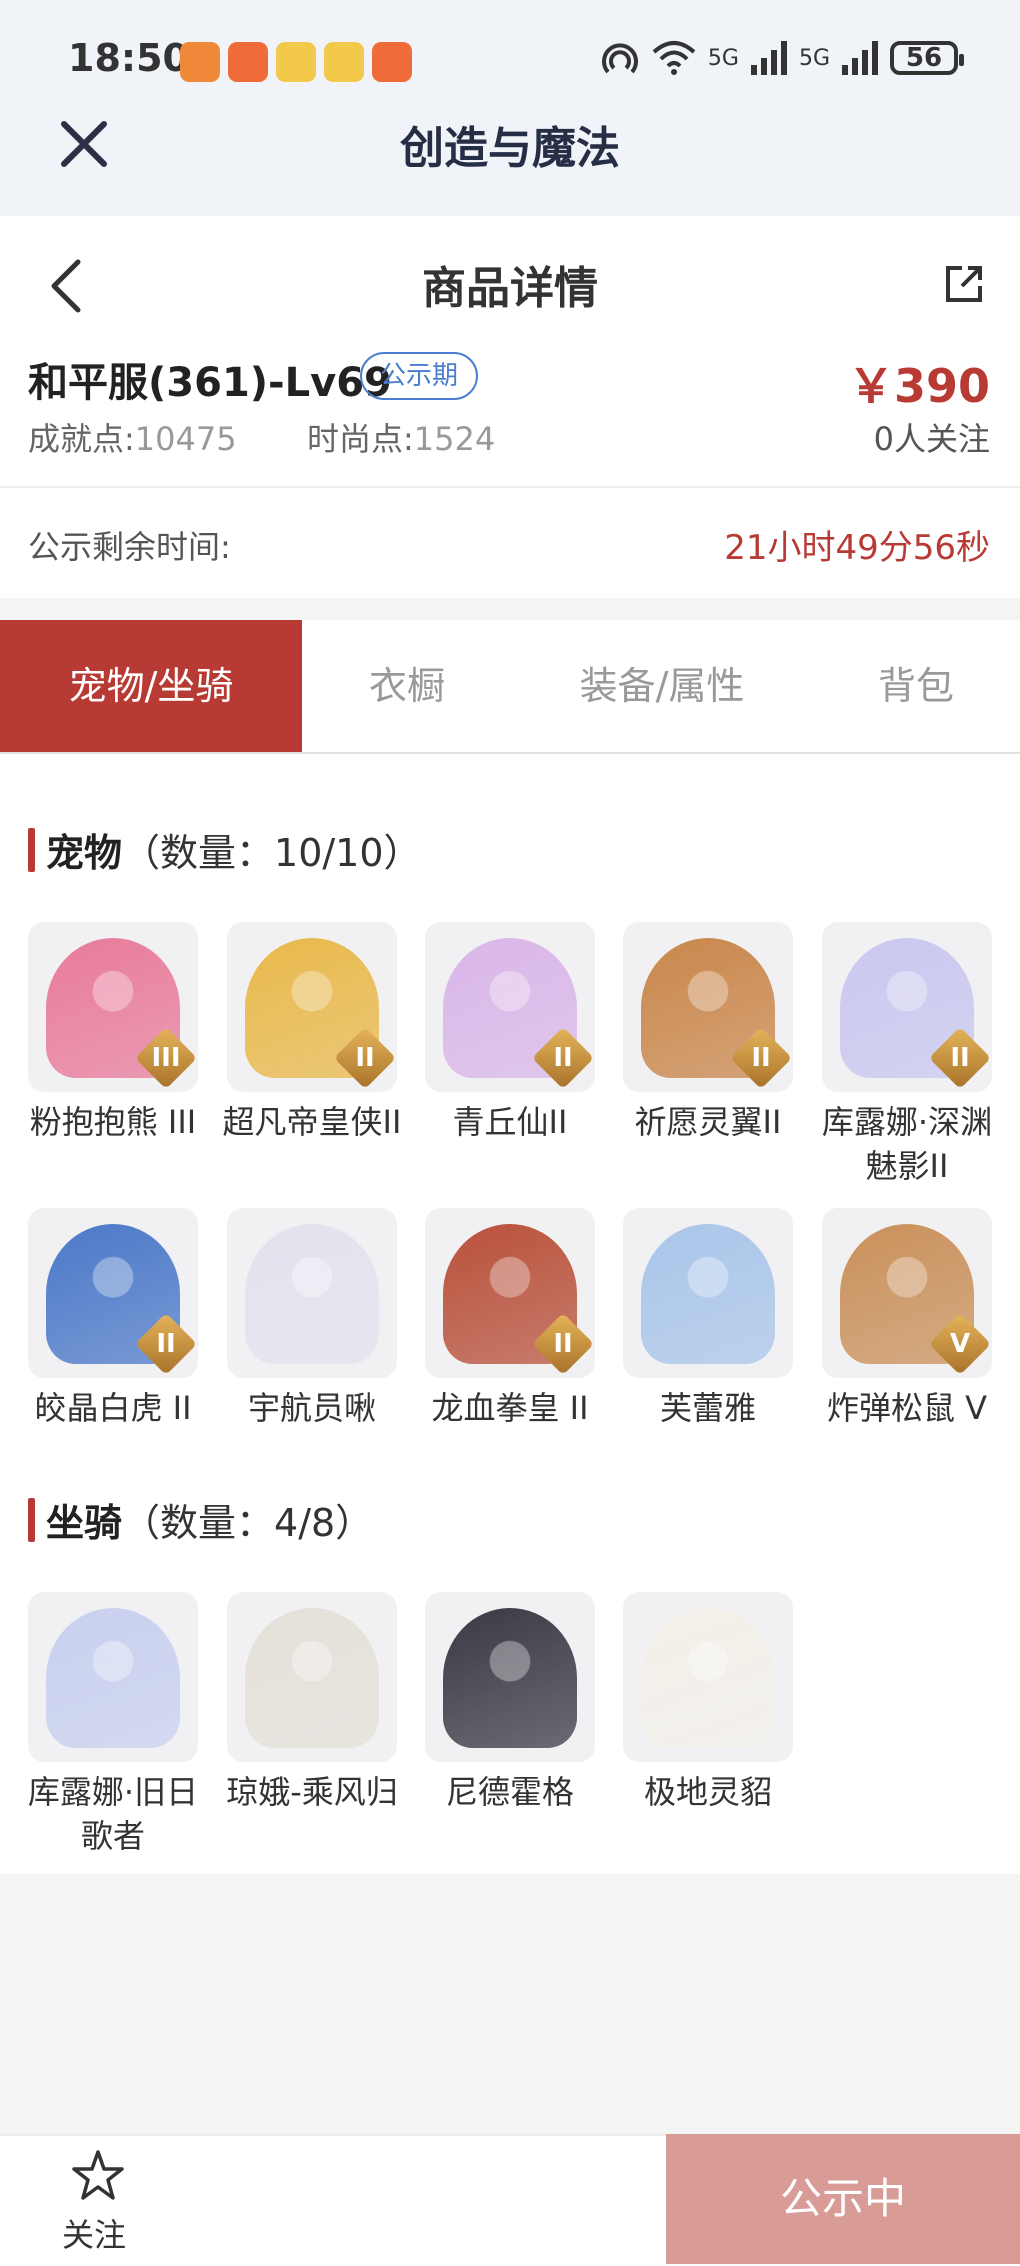 This screenshot has height=2266, width=1020. What do you see at coordinates (843, 2199) in the screenshot?
I see `status-button: 公示中` at bounding box center [843, 2199].